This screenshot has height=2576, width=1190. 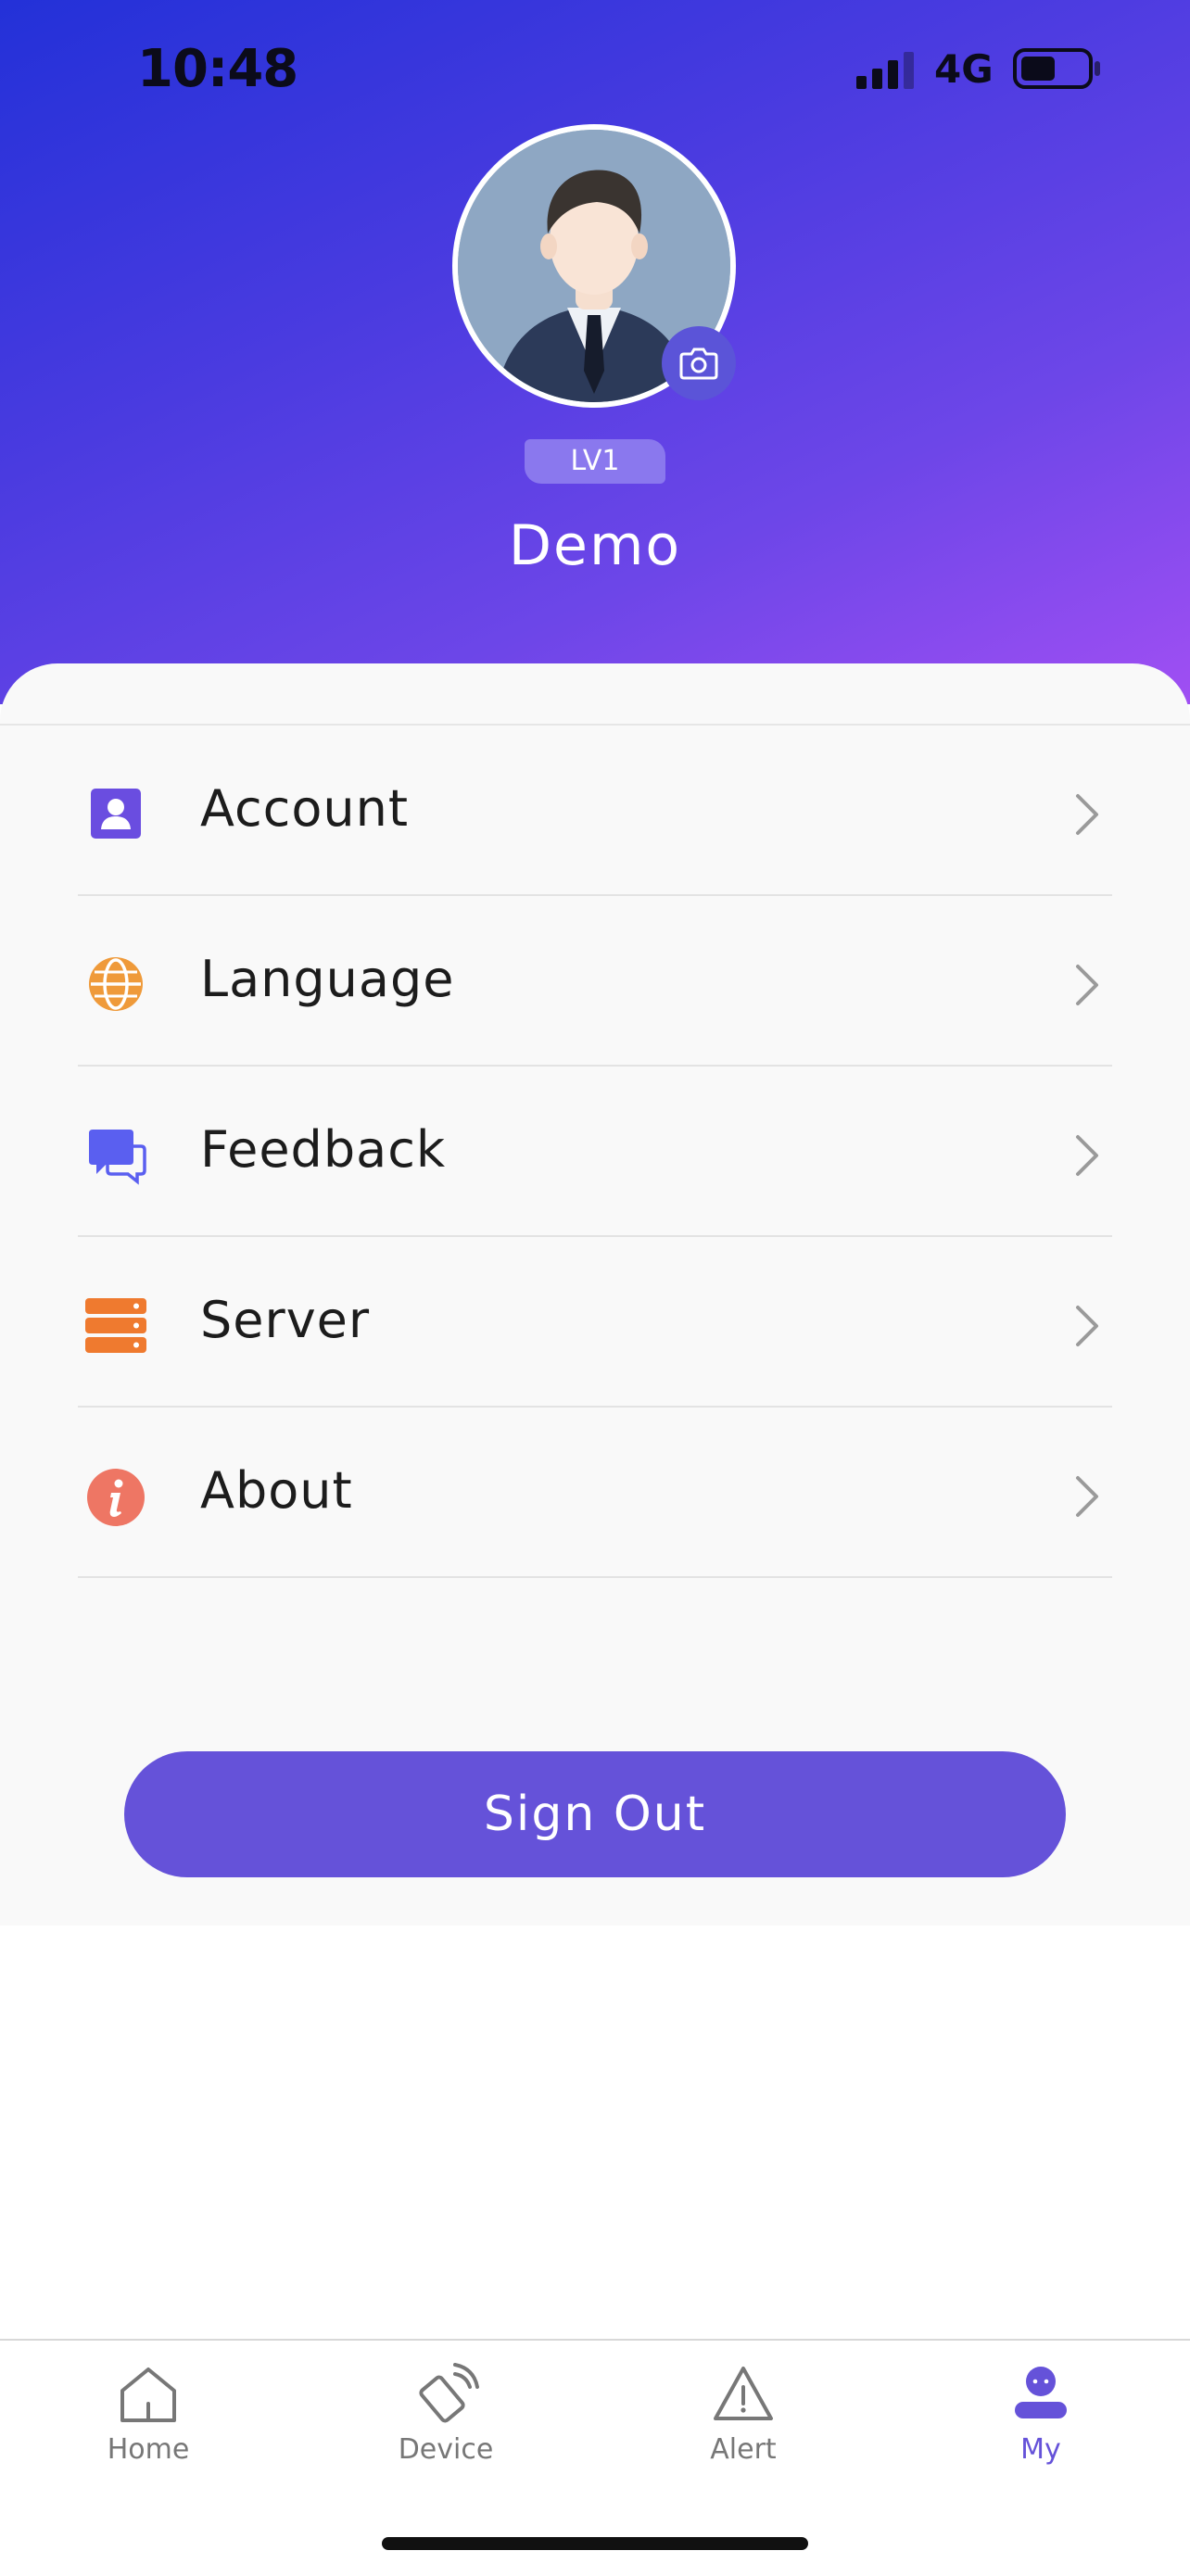 What do you see at coordinates (148, 2449) in the screenshot?
I see `tab-label: Home` at bounding box center [148, 2449].